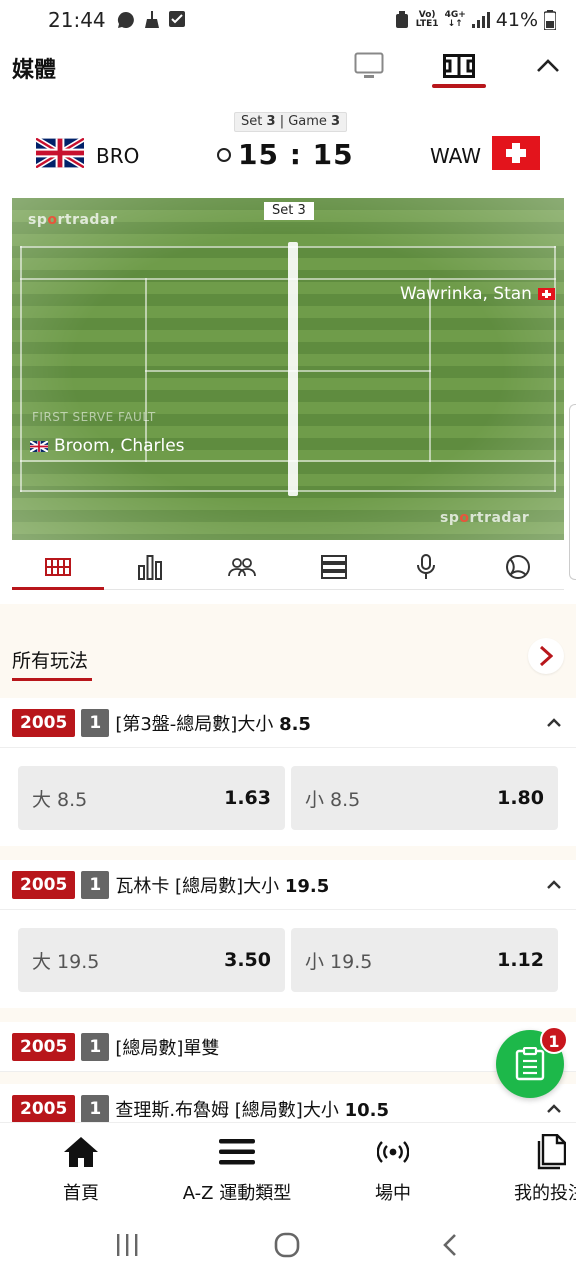  I want to click on system-navigation, so click(288, 1247).